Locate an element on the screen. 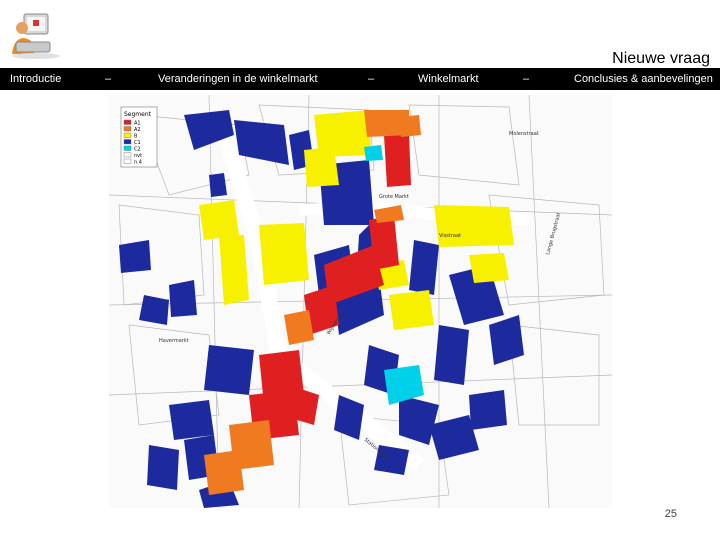 The height and width of the screenshot is (540, 720). legend-label: n.4 is located at coordinates (138, 162).